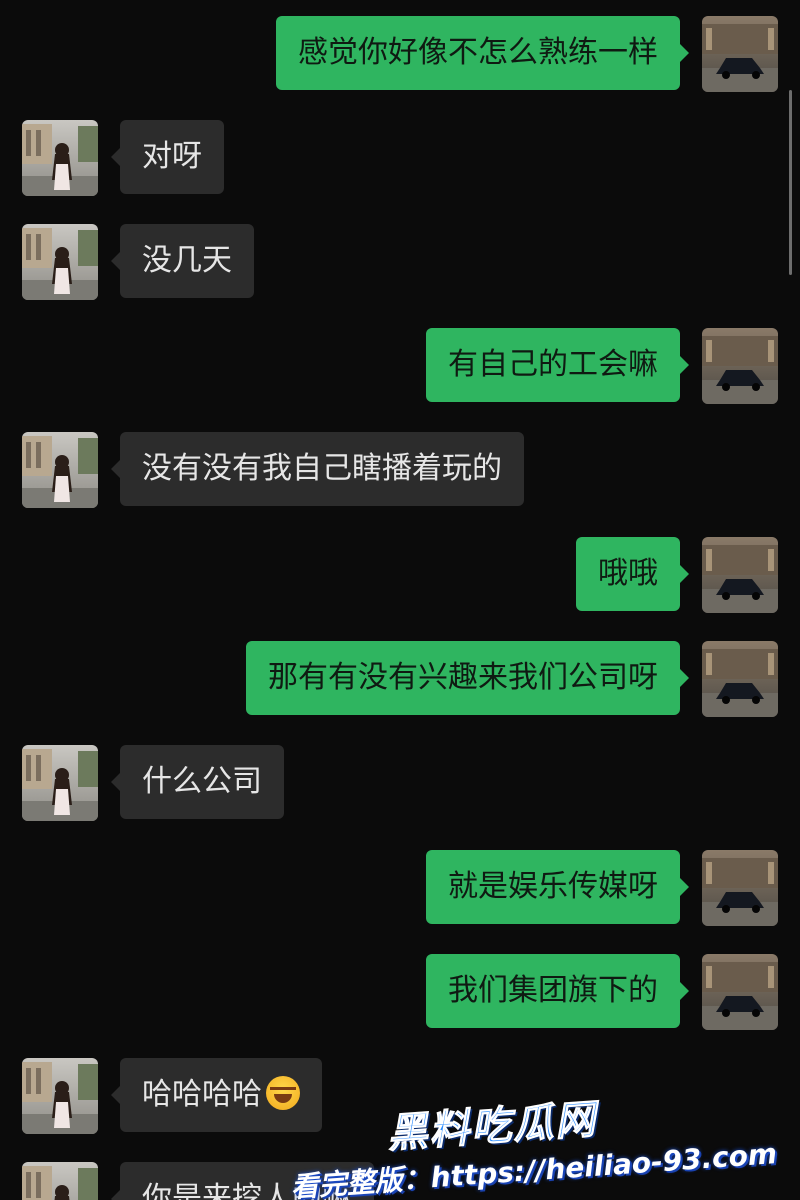  Describe the element at coordinates (400, 783) in the screenshot. I see `message-row: 什么公司` at that location.